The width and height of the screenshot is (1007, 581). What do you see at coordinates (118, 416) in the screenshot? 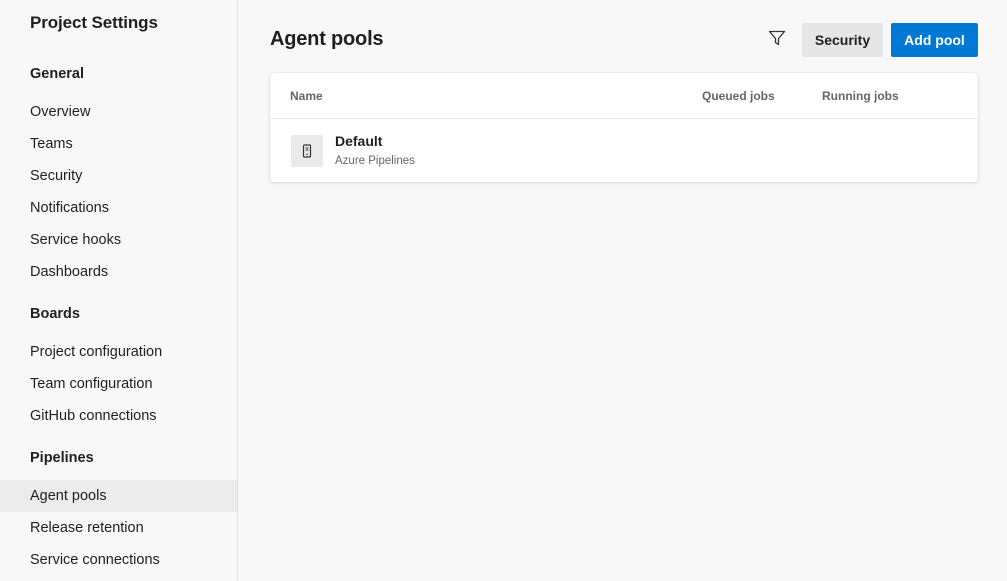
I see `sidebar-item-github-connections: GitHub connections` at bounding box center [118, 416].